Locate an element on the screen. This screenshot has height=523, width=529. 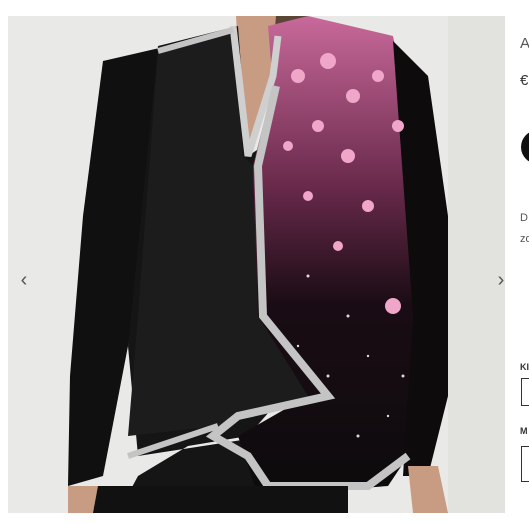
option-label-k: KI is located at coordinates (524, 367).